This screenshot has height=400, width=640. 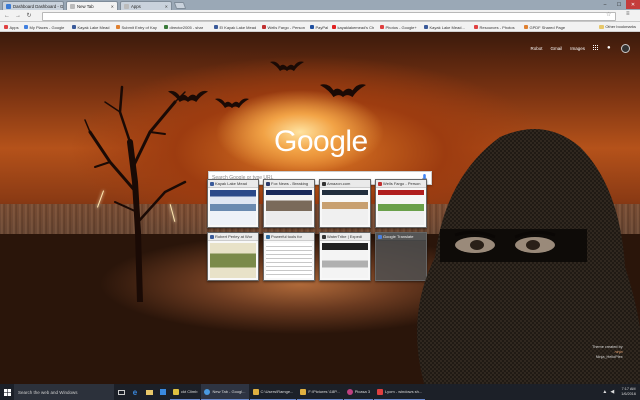 I want to click on maximize-icon: ☐, so click(x=619, y=4).